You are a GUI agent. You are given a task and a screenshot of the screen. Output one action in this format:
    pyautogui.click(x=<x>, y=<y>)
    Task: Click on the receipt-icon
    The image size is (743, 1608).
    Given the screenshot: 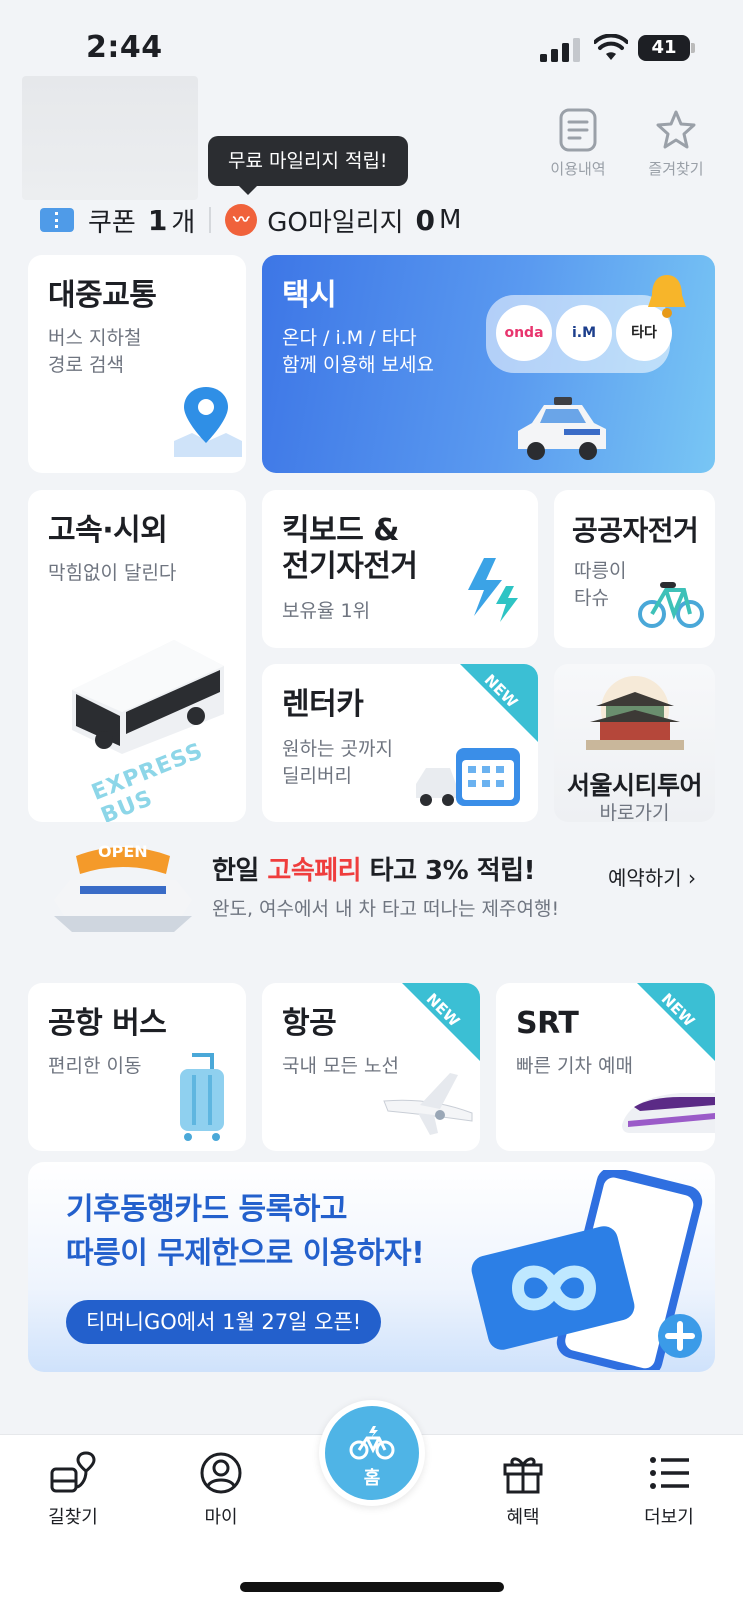 What is the action you would take?
    pyautogui.click(x=578, y=130)
    